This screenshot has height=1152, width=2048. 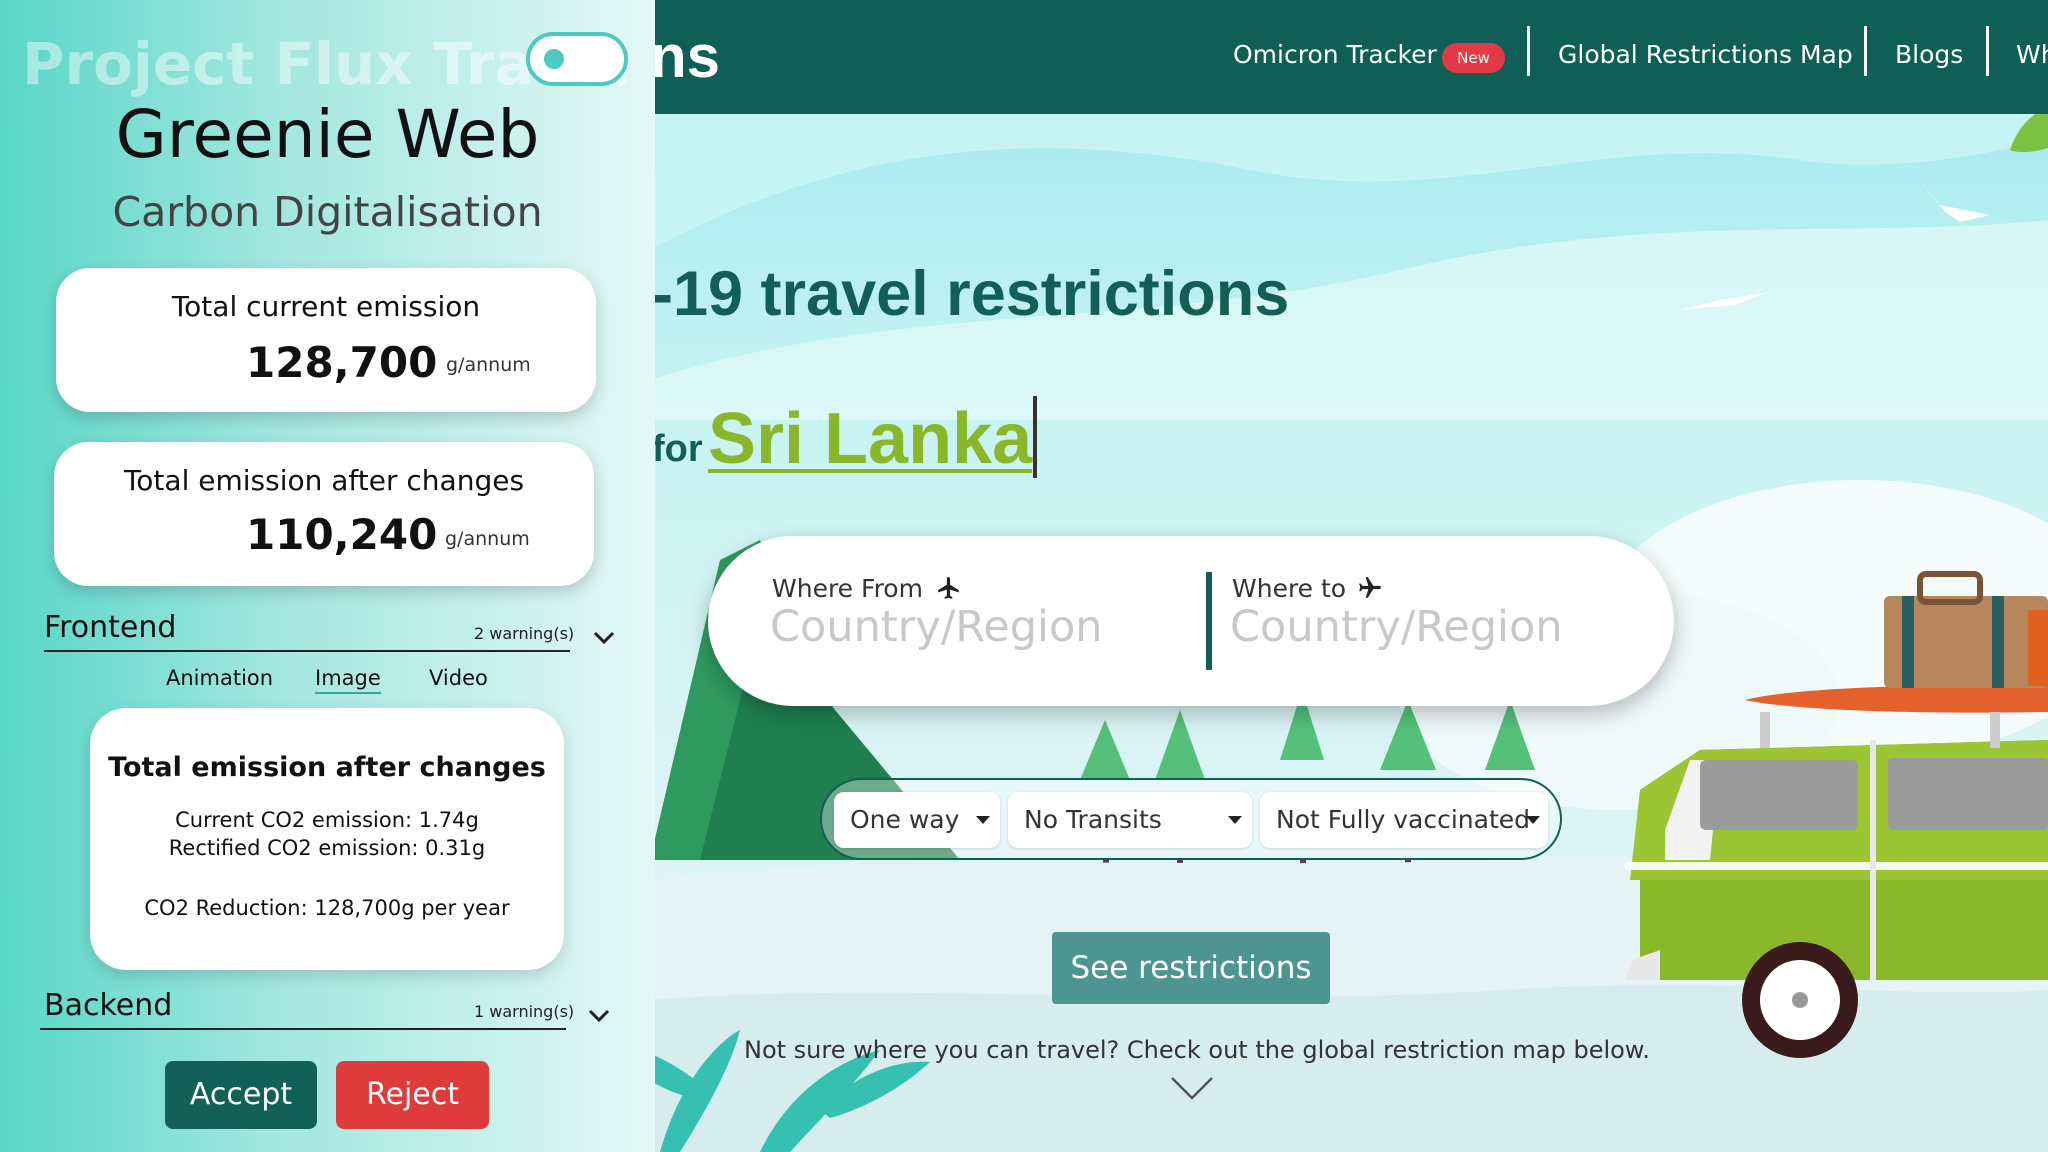 What do you see at coordinates (108, 1005) in the screenshot?
I see `backend-section-title: Backend` at bounding box center [108, 1005].